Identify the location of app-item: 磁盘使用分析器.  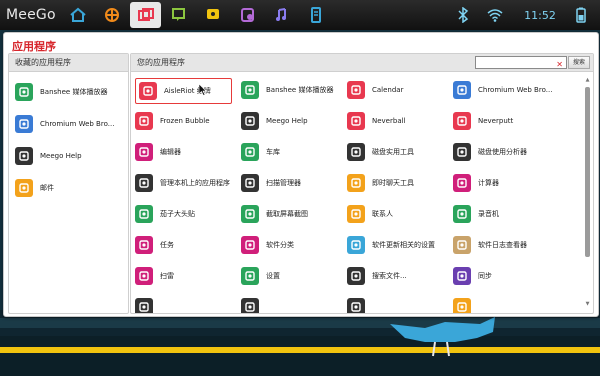
(490, 152).